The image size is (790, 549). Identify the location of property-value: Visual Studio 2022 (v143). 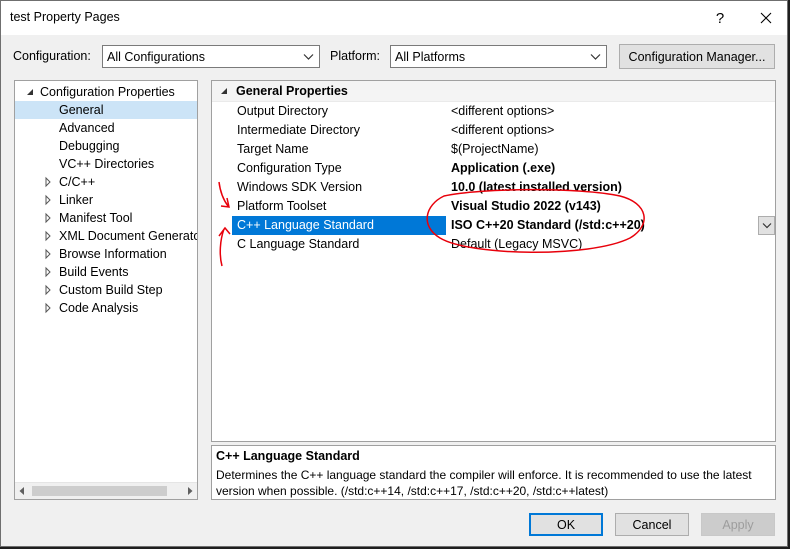
(526, 206).